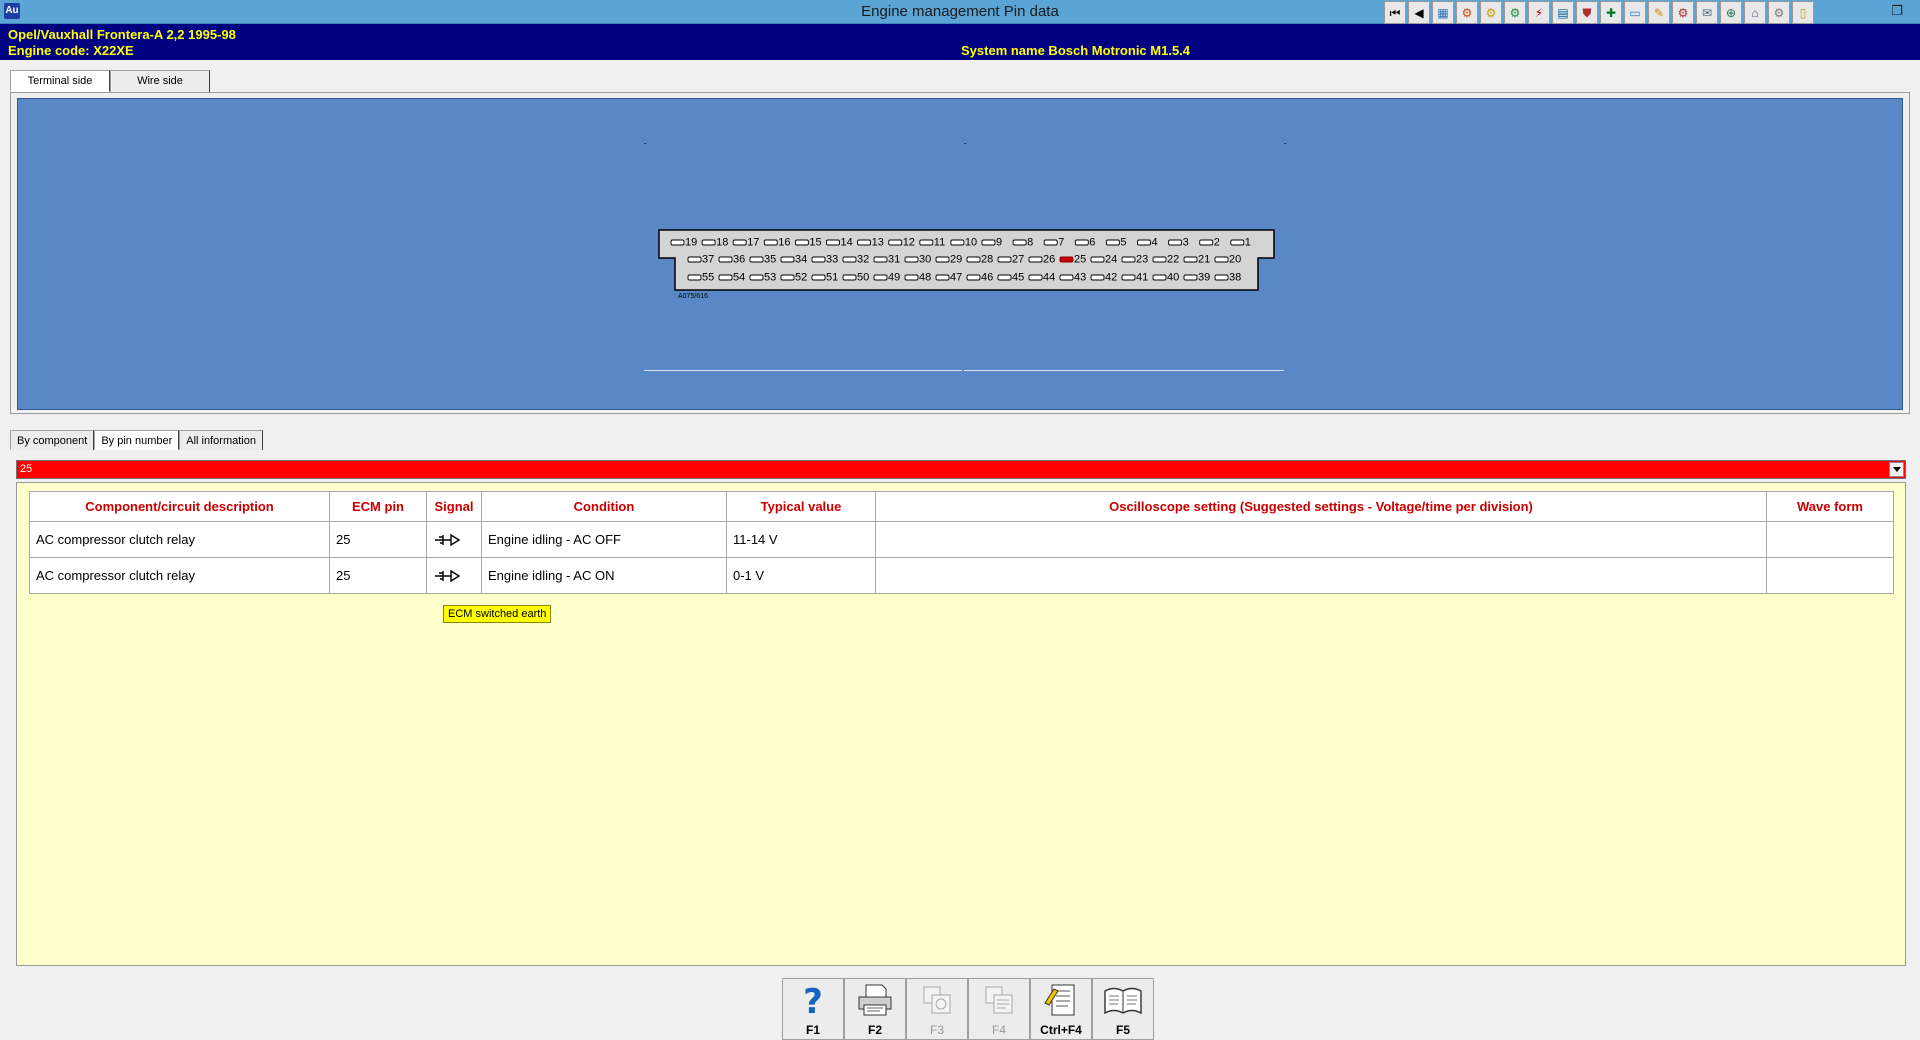 The height and width of the screenshot is (1040, 1920). Describe the element at coordinates (137, 440) in the screenshot. I see `tab-by-pin-number: By pin number` at that location.